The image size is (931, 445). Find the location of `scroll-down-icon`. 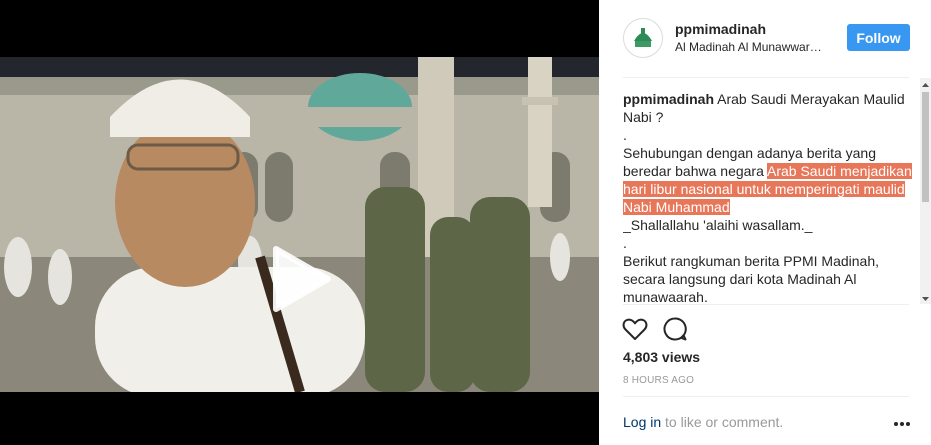

scroll-down-icon is located at coordinates (925, 298).